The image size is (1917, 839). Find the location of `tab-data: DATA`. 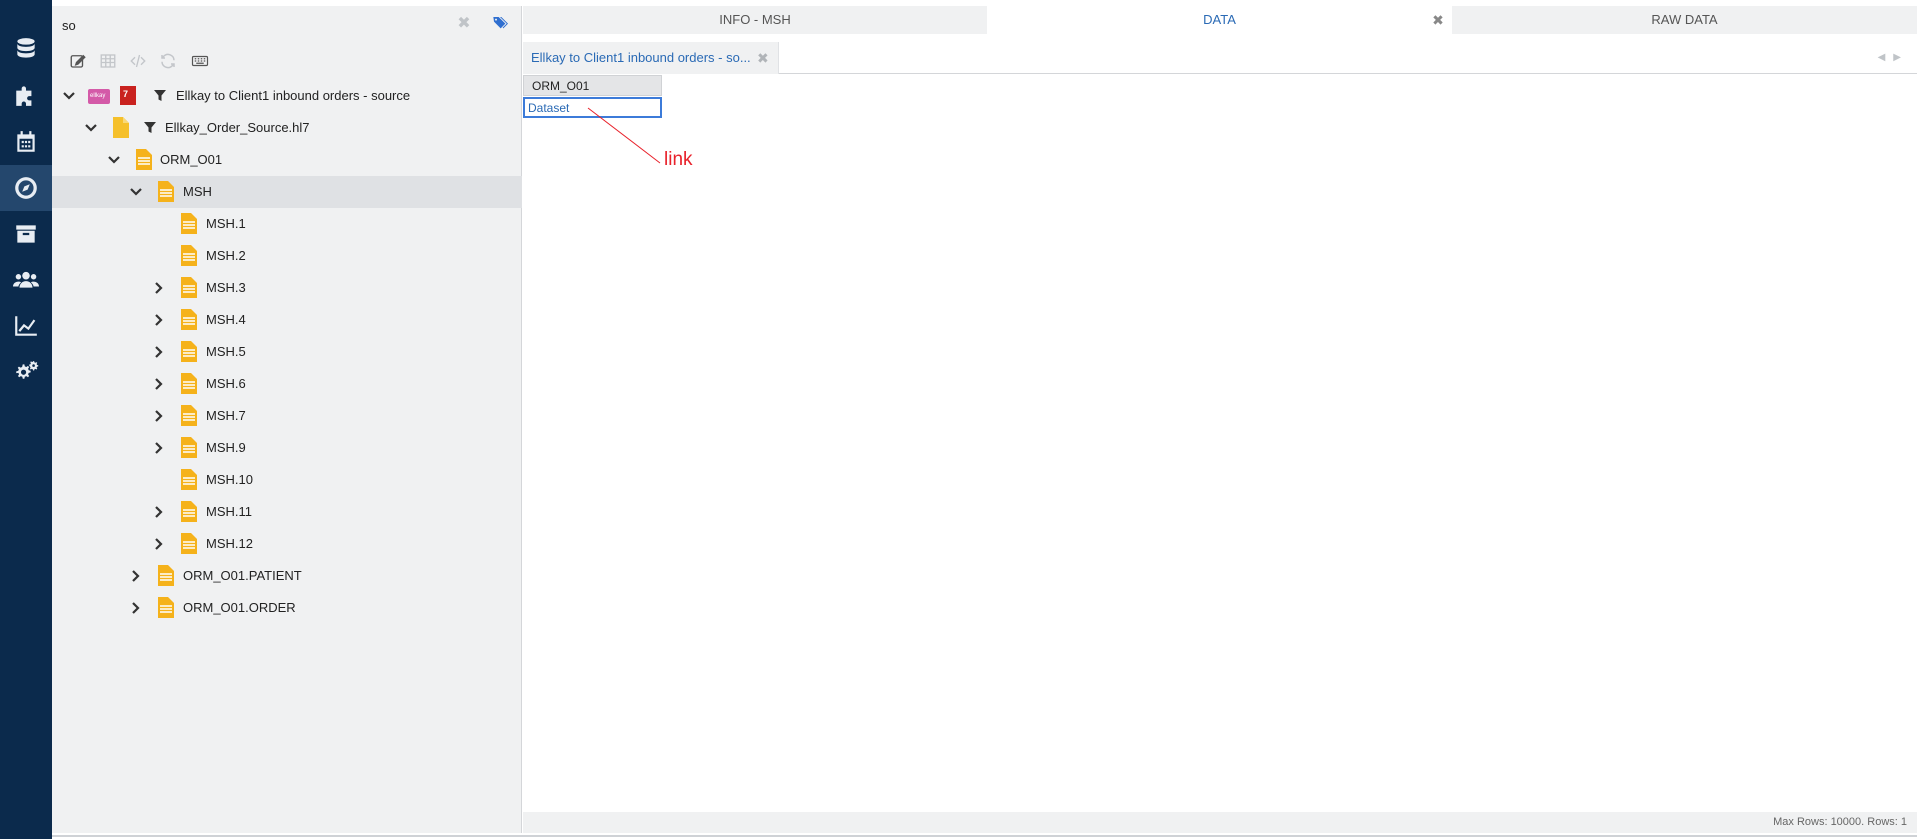

tab-data: DATA is located at coordinates (1219, 20).